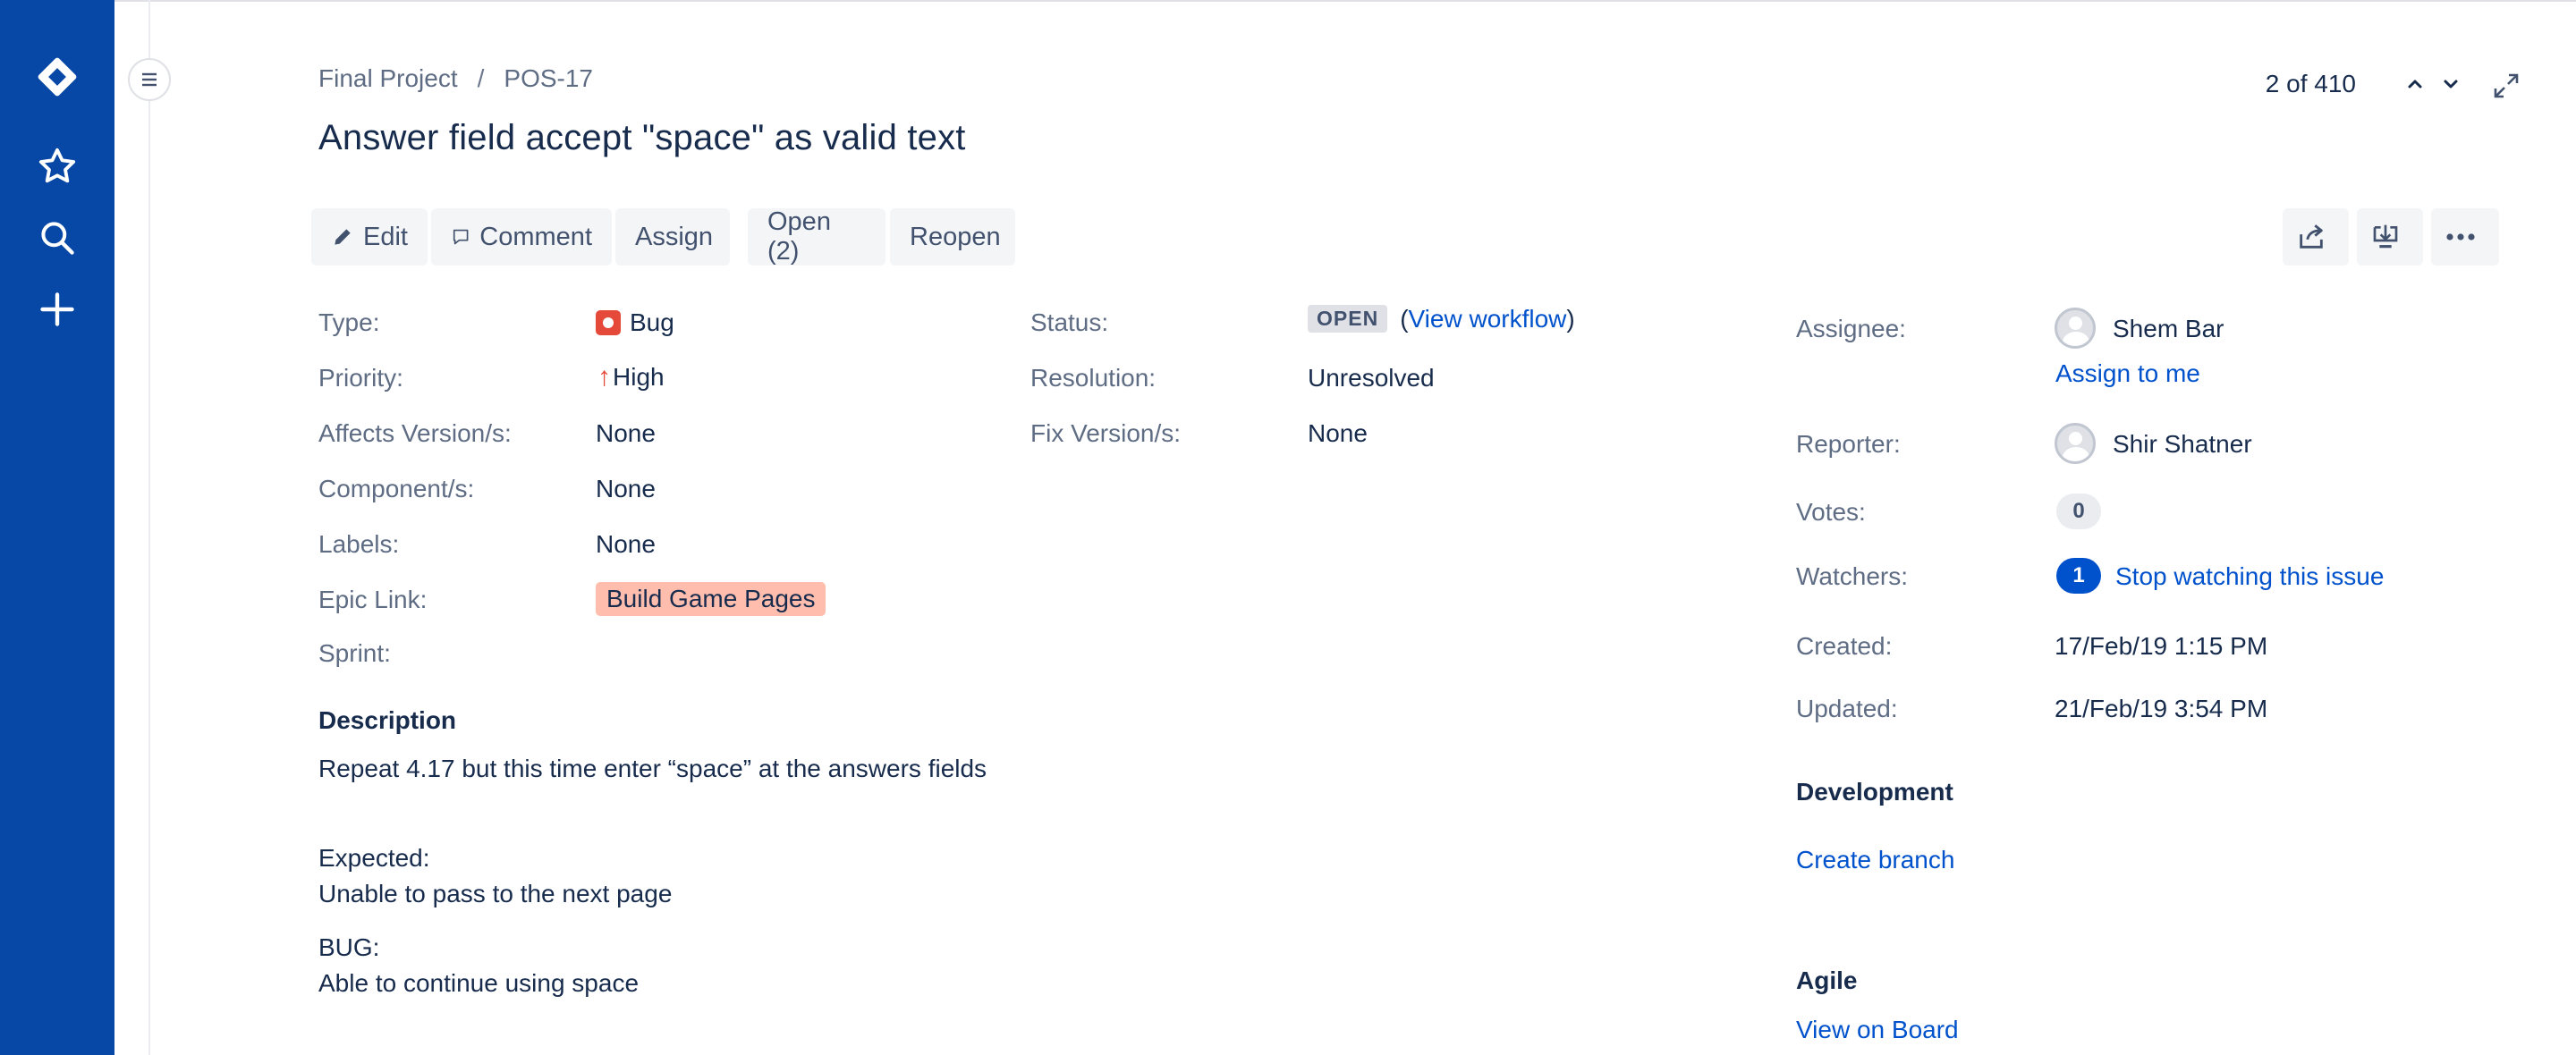 Image resolution: width=2576 pixels, height=1055 pixels. What do you see at coordinates (2385, 236) in the screenshot?
I see `export-icon` at bounding box center [2385, 236].